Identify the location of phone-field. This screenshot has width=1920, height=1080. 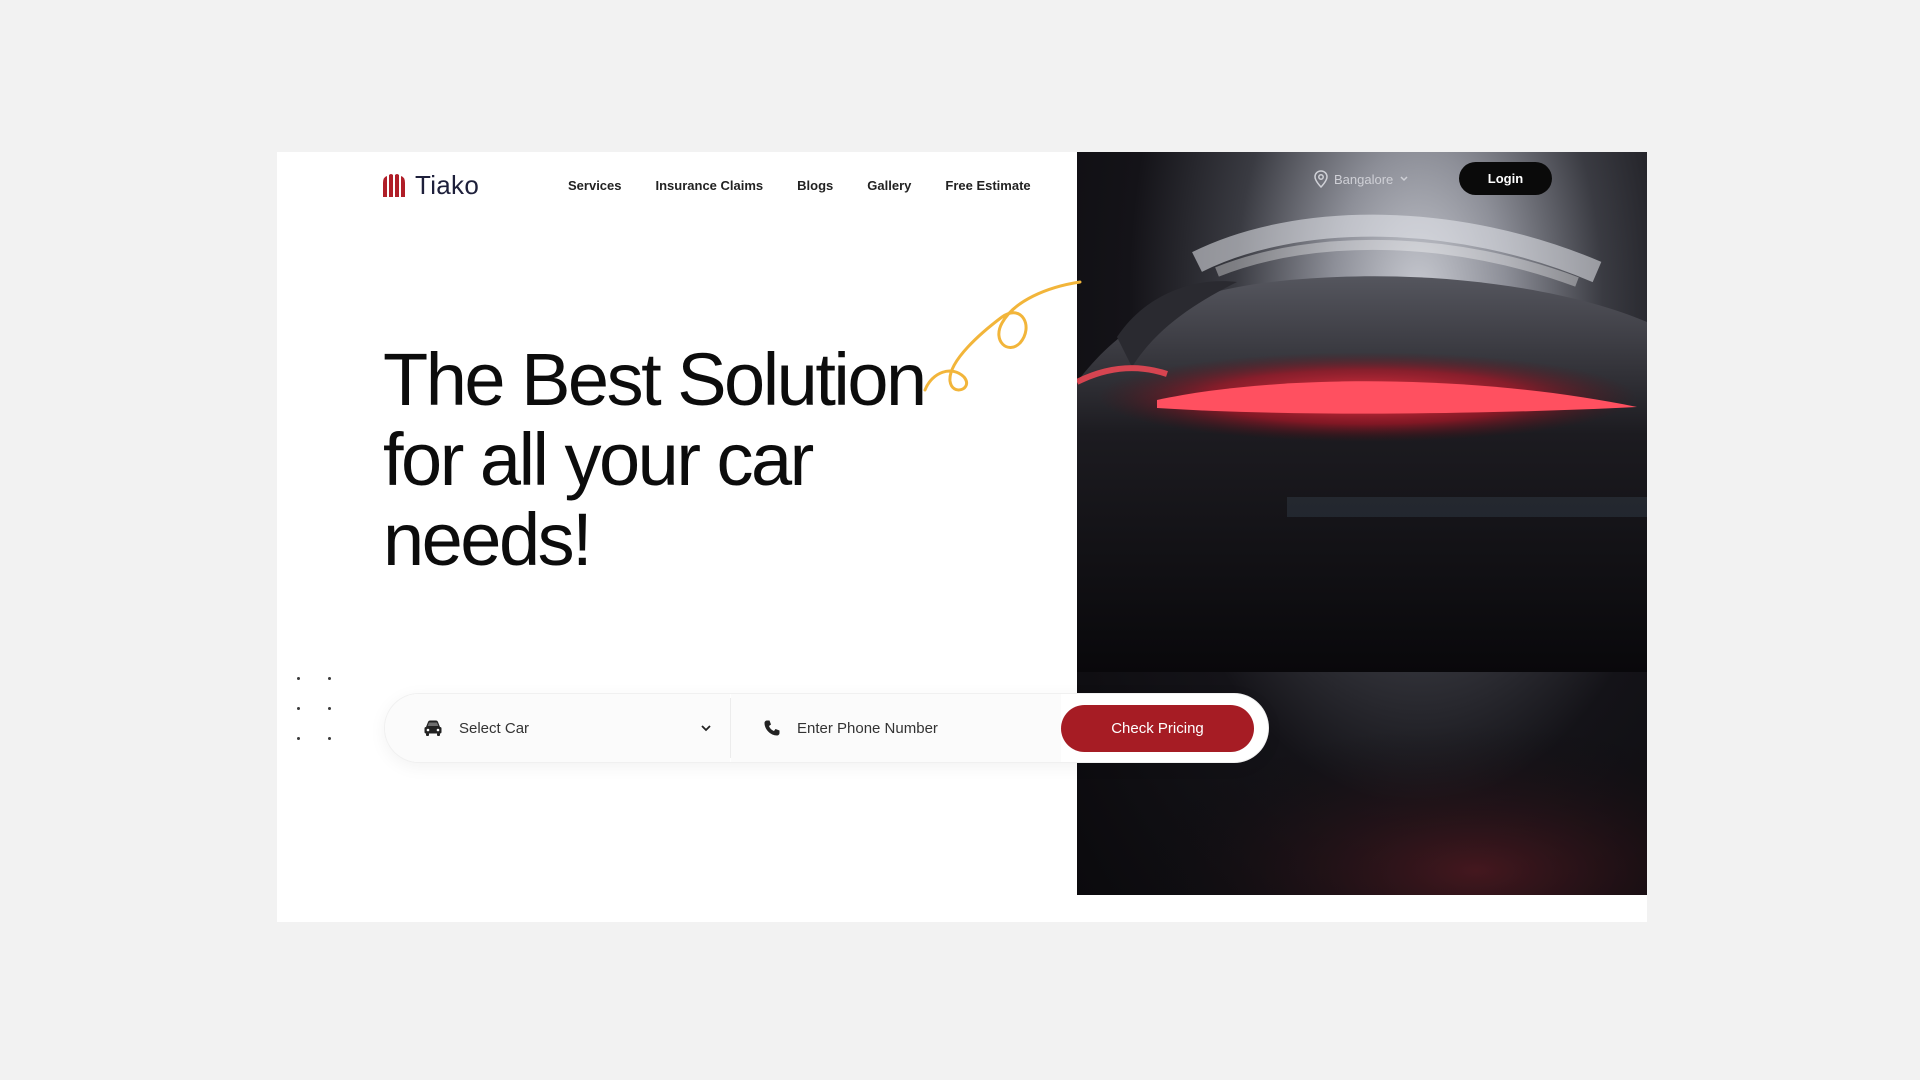
(896, 728).